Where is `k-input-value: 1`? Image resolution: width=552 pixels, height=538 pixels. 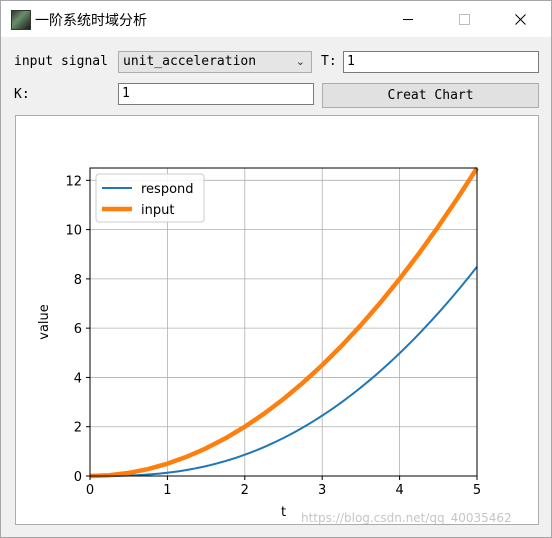 k-input-value: 1 is located at coordinates (126, 93).